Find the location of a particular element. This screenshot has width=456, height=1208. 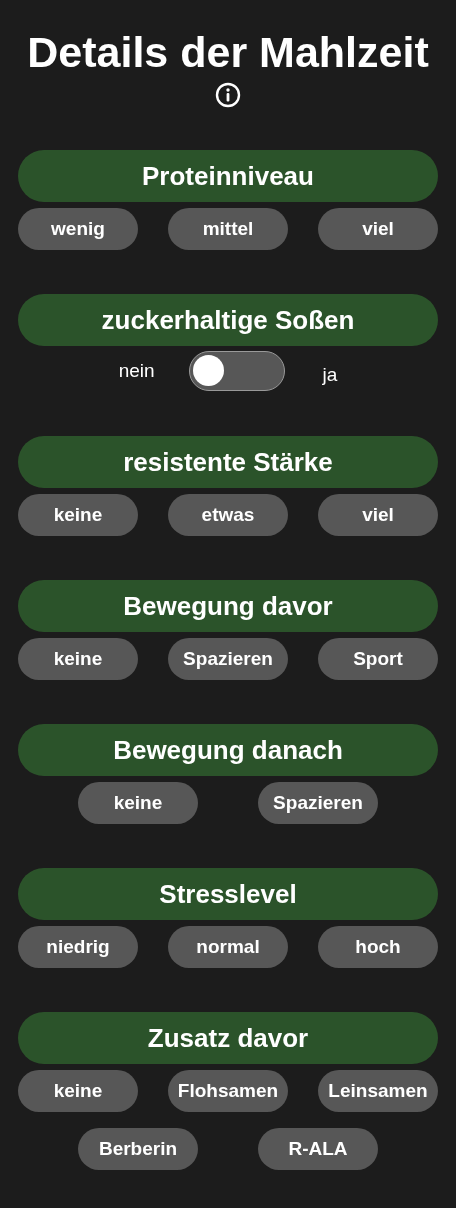

section-heading: zuckerhaltige Soßen is located at coordinates (228, 320).